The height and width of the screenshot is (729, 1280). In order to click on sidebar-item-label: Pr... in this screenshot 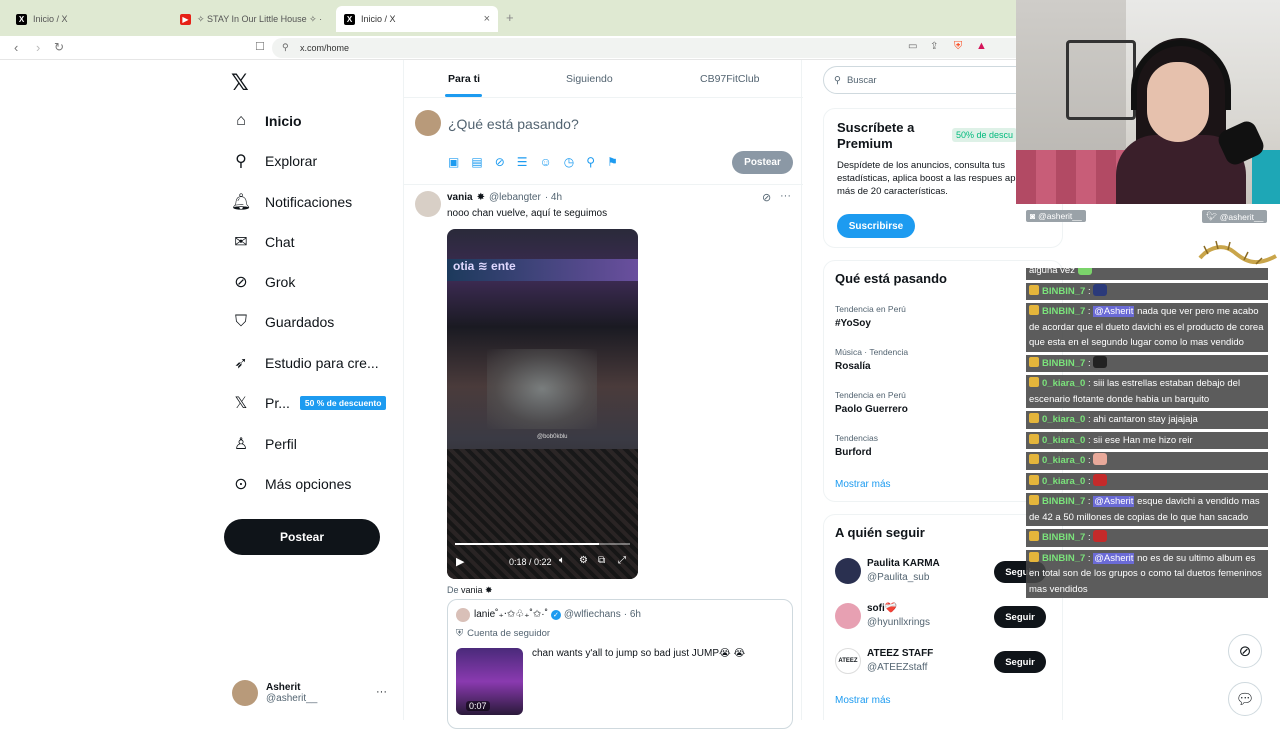, I will do `click(277, 403)`.